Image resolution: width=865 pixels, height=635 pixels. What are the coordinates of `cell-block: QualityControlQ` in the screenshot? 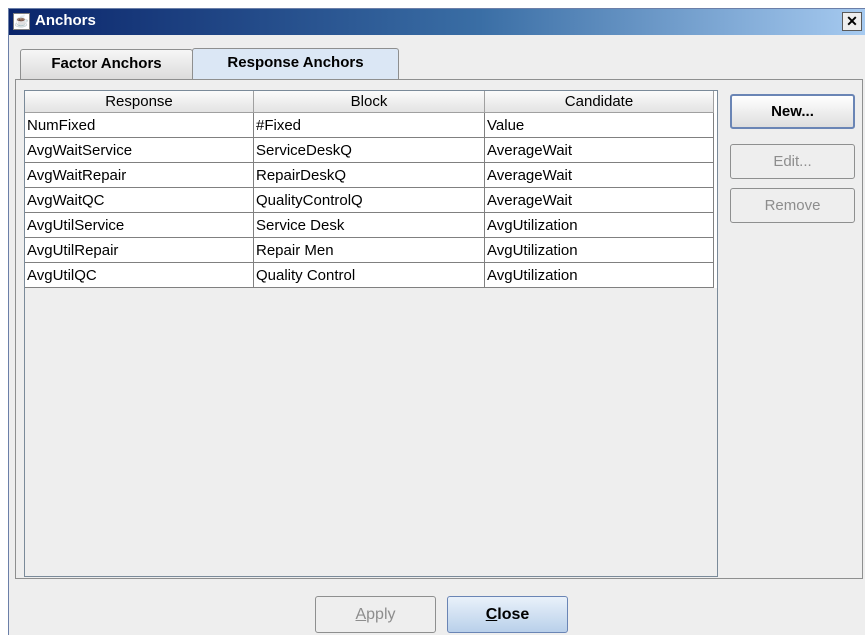 It's located at (369, 200).